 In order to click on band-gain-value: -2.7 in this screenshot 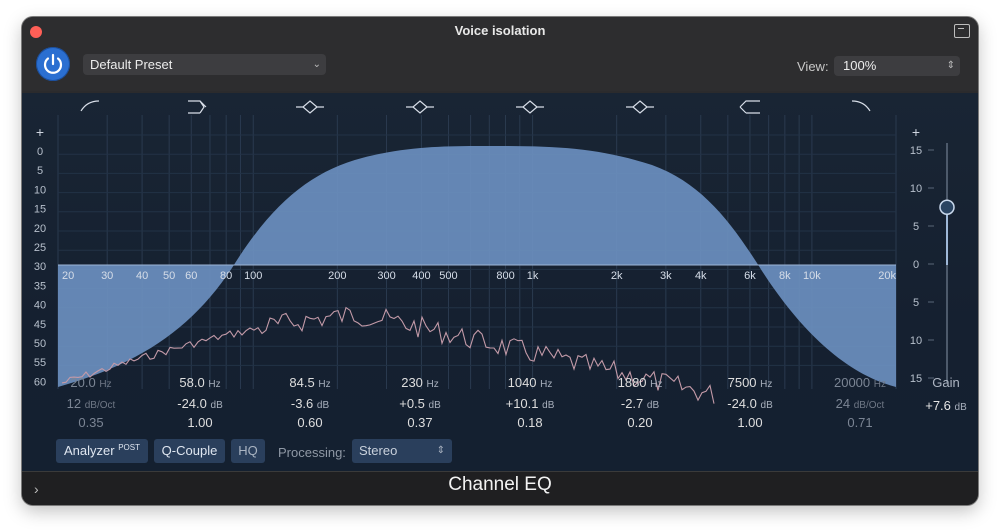, I will do `click(632, 403)`.